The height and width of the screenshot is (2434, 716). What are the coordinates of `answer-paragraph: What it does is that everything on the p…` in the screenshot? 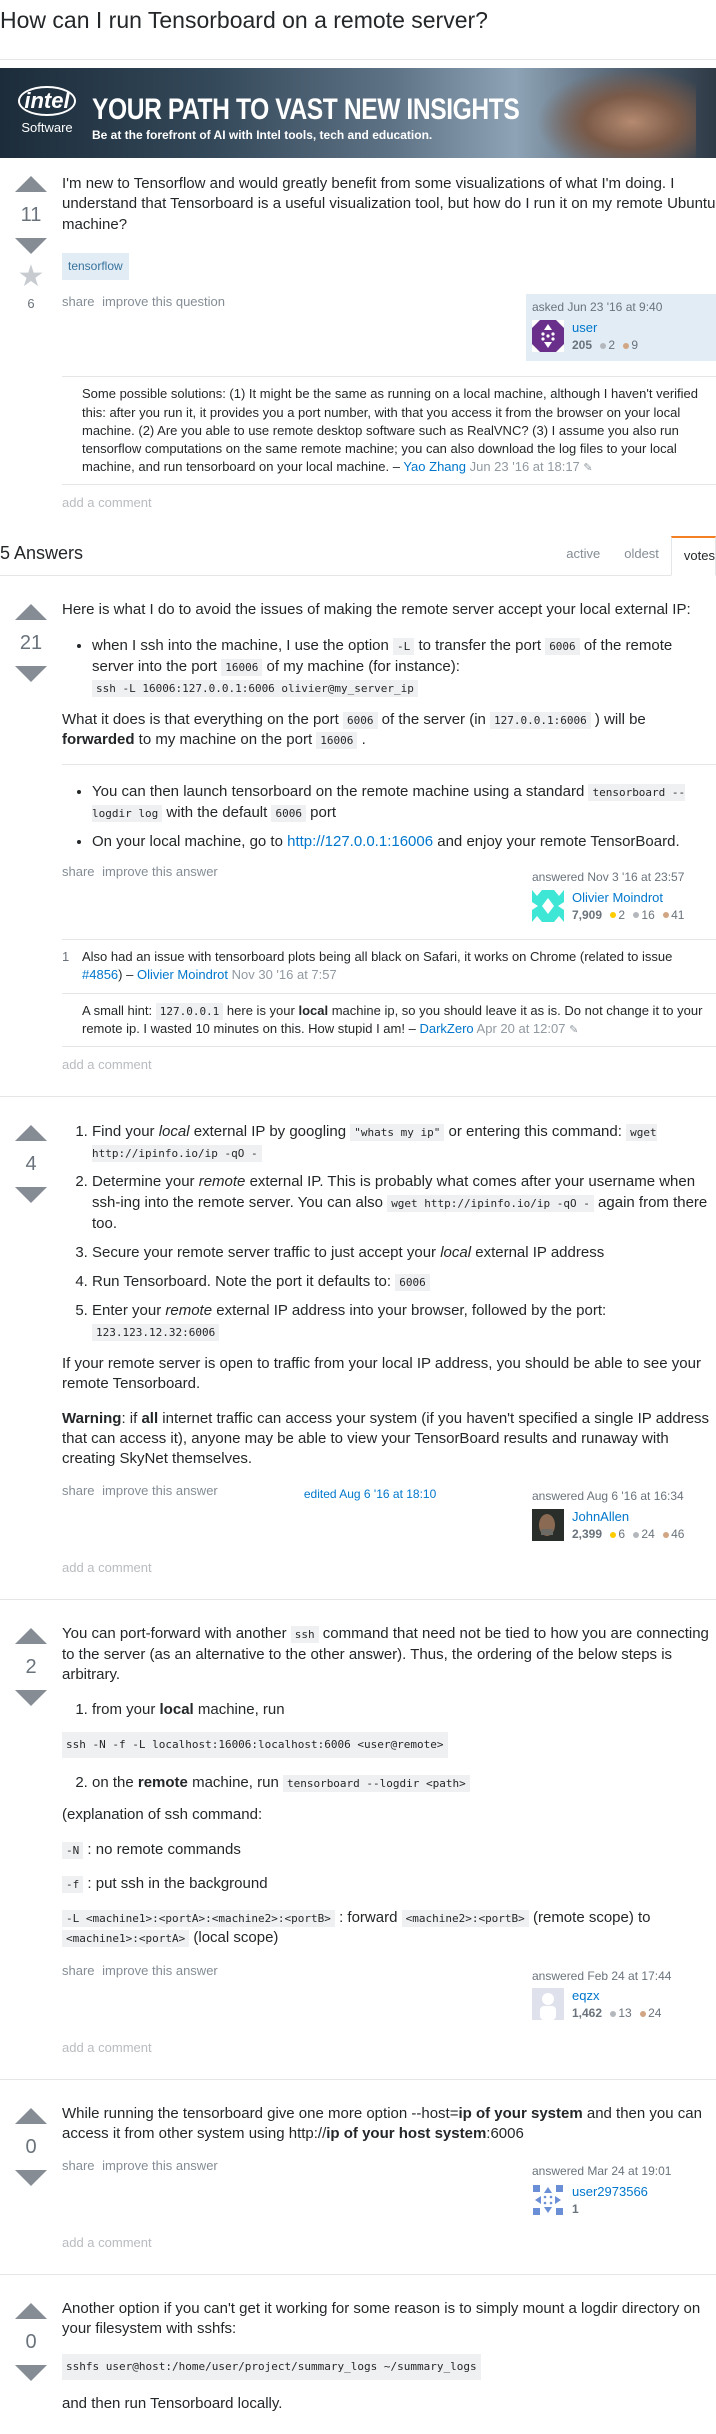 It's located at (389, 730).